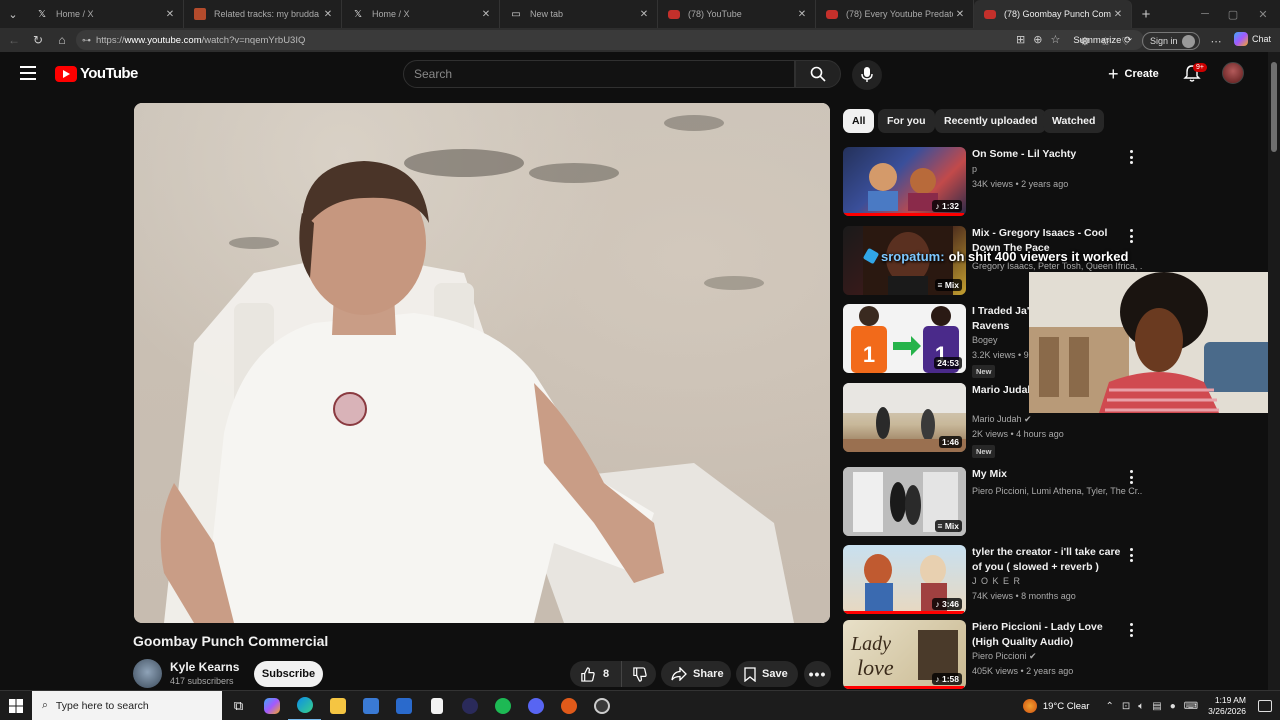 Image resolution: width=1280 pixels, height=720 pixels. I want to click on video-thumbnail: 1:46, so click(904, 417).